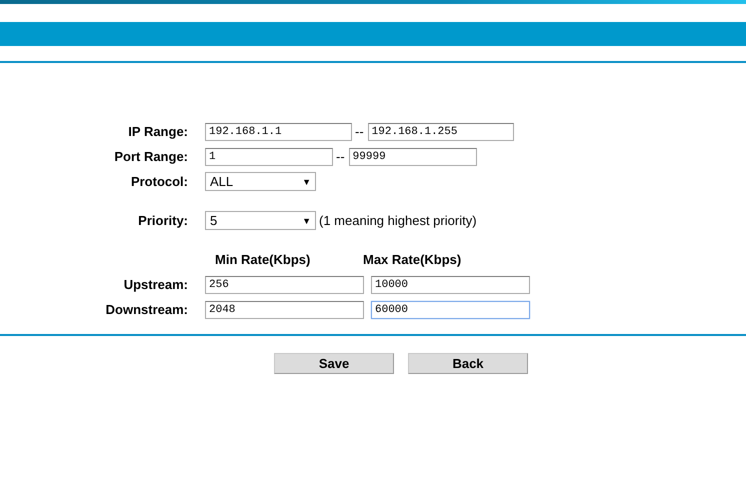 Image resolution: width=746 pixels, height=493 pixels. Describe the element at coordinates (155, 284) in the screenshot. I see `field-label: Upstream:` at that location.